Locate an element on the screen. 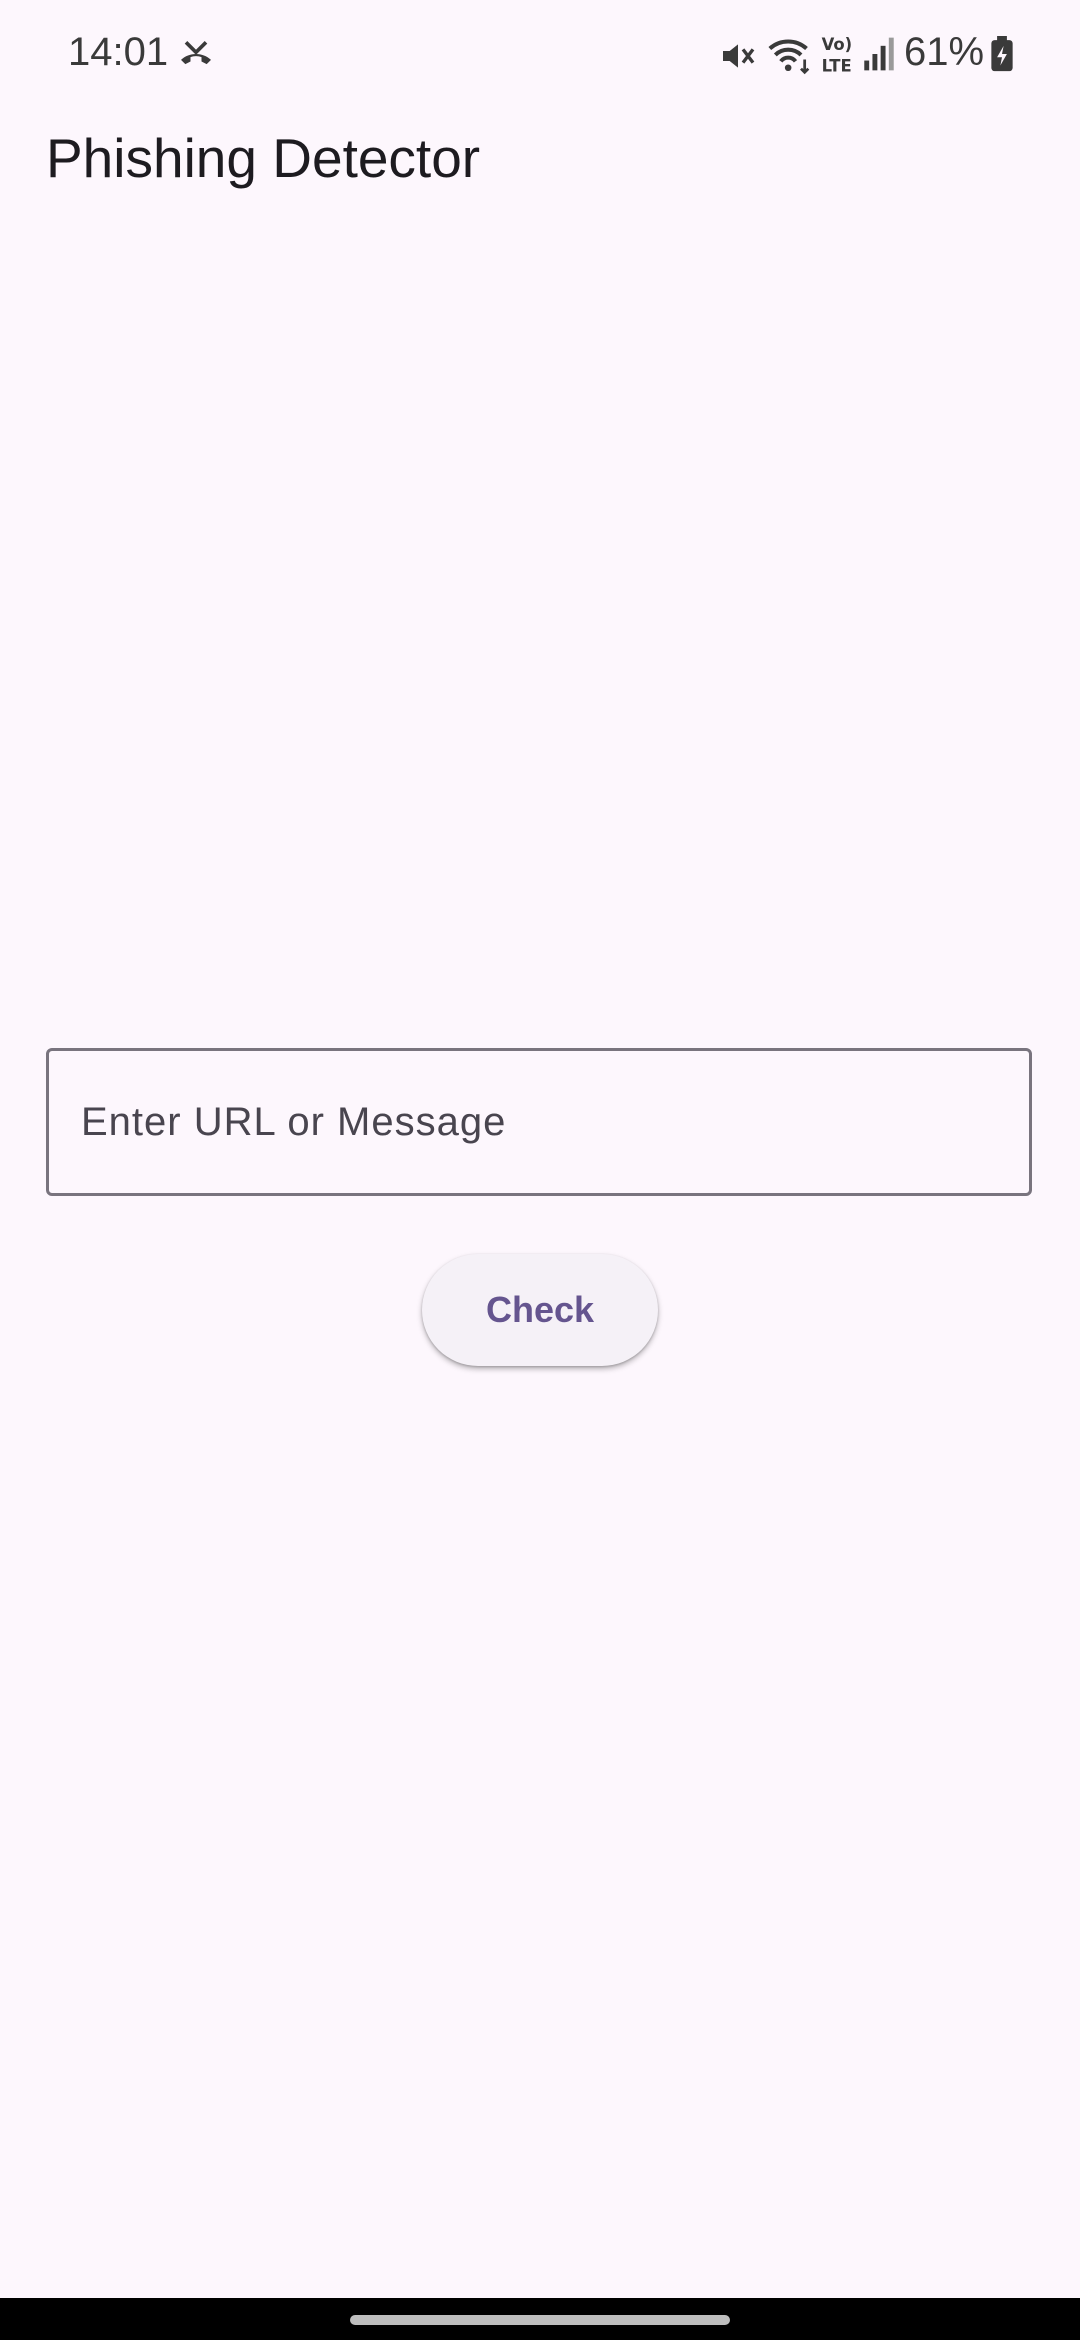 This screenshot has height=2340, width=1080. status-bar: 14:01 Vo) LTE 61% is located at coordinates (540, 52).